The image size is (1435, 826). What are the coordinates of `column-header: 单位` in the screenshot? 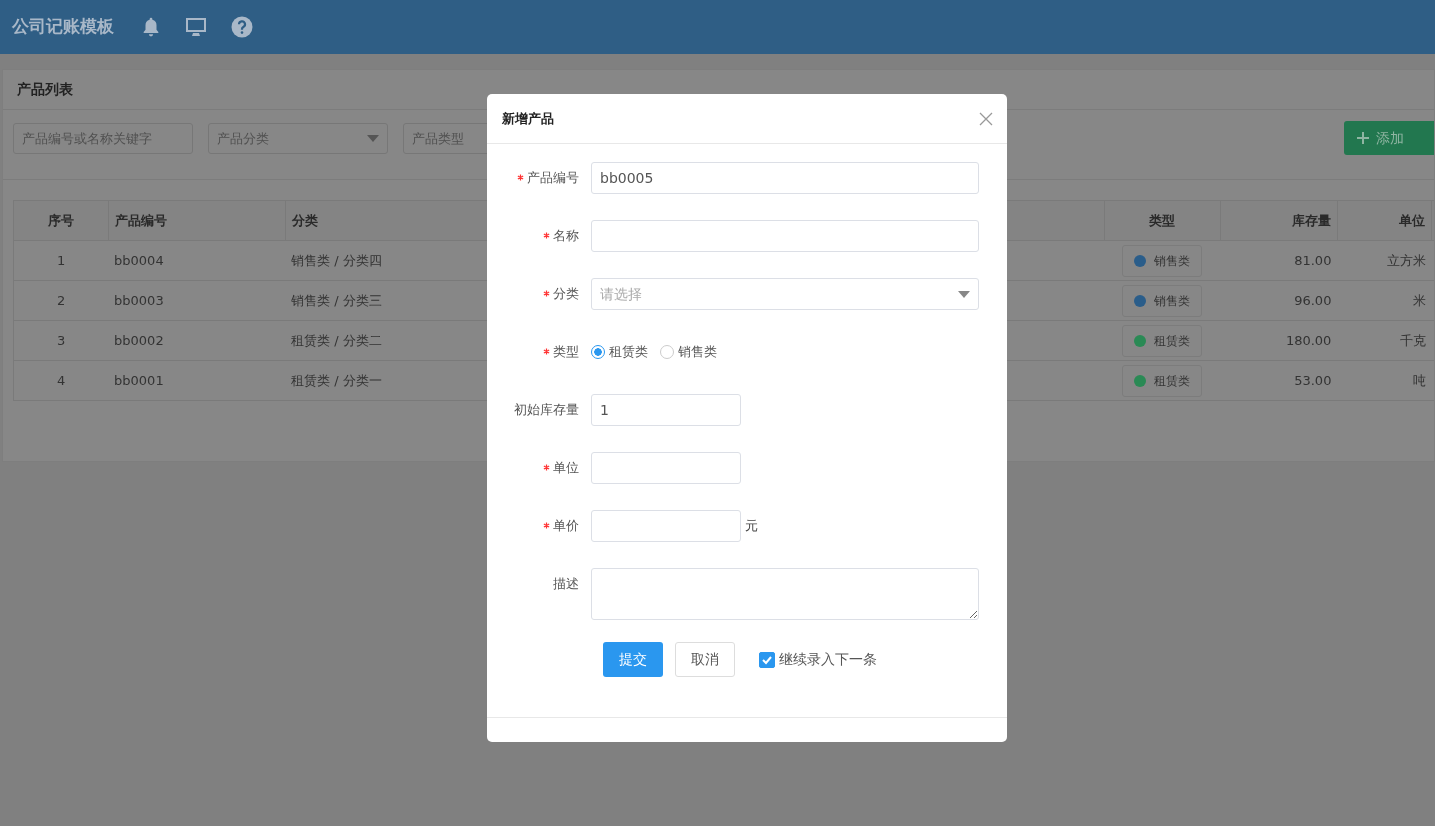 It's located at (1384, 220).